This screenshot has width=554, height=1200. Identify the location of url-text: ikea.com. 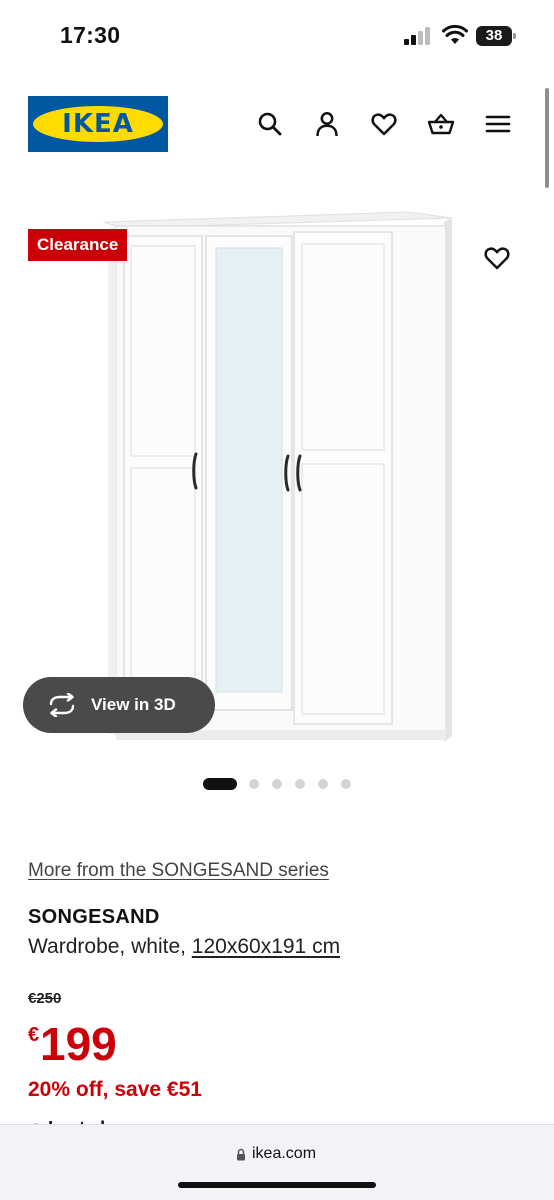
(284, 1154).